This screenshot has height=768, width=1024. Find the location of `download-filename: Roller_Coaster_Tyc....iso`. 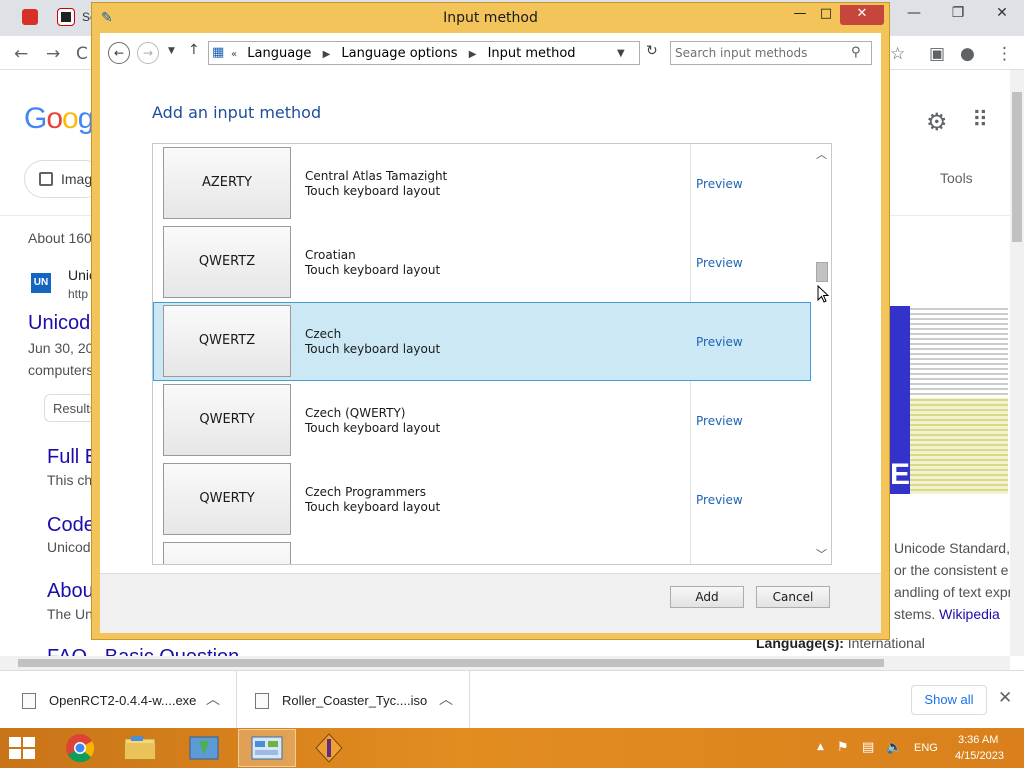

download-filename: Roller_Coaster_Tyc....iso is located at coordinates (355, 700).